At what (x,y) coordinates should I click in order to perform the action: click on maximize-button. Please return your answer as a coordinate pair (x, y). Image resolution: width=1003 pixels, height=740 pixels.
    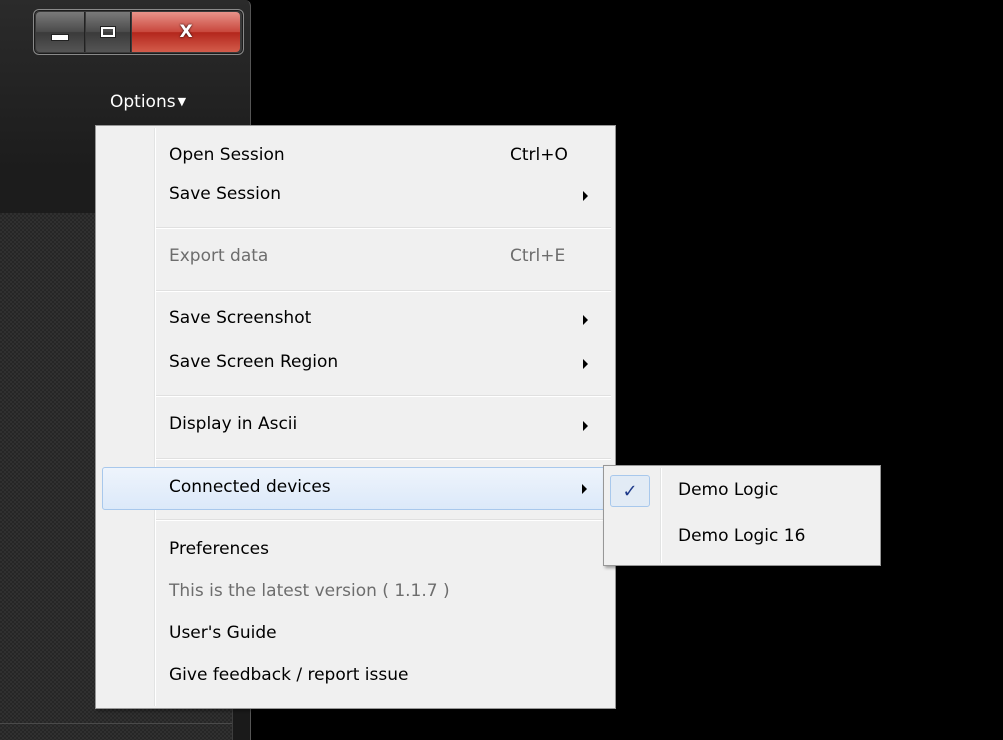
    Looking at the image, I should click on (108, 32).